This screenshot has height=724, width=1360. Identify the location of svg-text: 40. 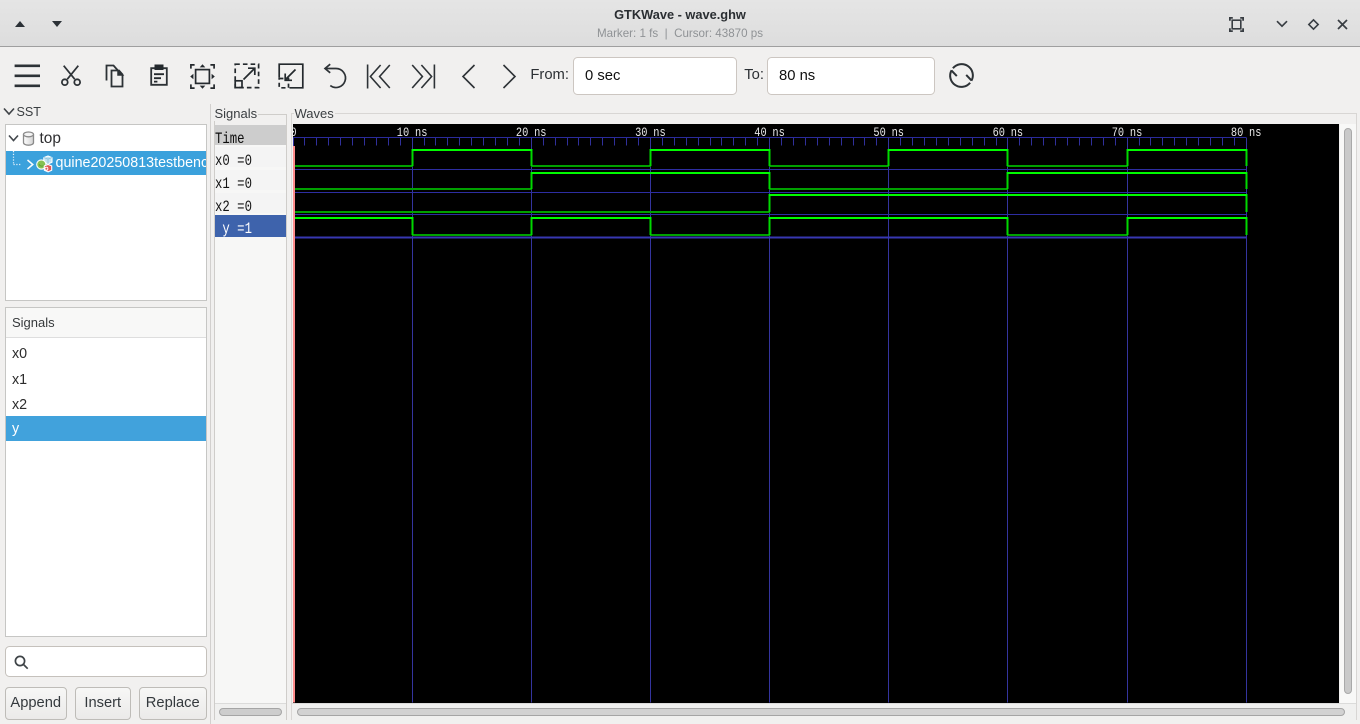
(760, 133).